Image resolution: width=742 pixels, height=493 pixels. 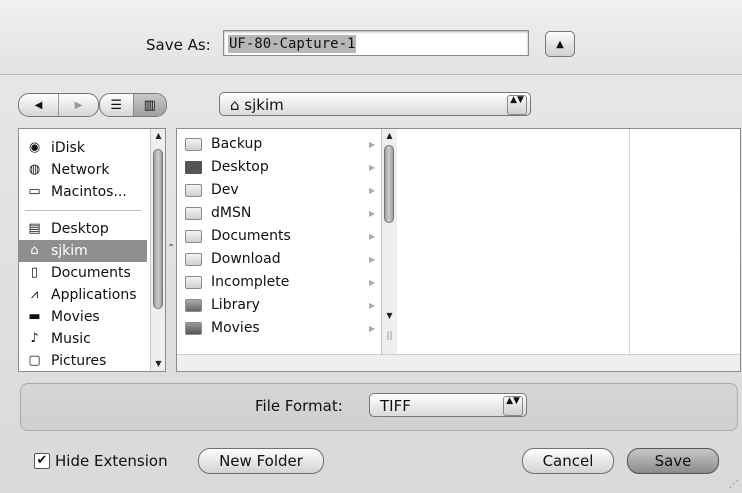 I want to click on list-item-movies: Movies ▶, so click(x=279, y=328).